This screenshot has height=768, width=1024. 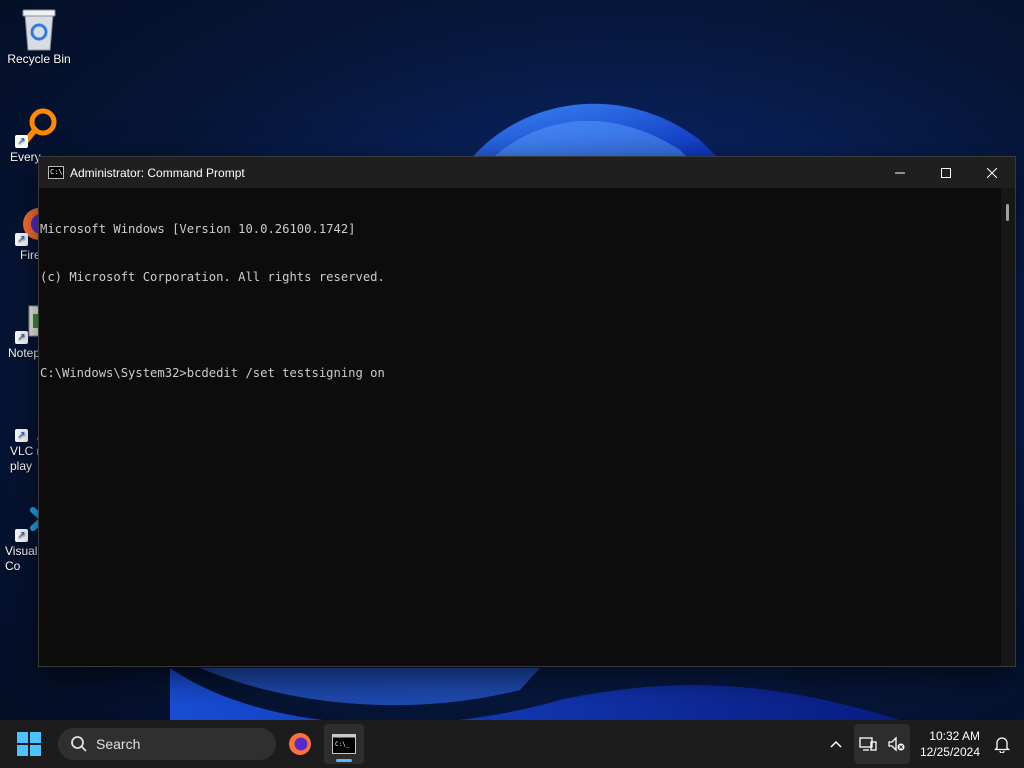 I want to click on close-button, so click(x=992, y=172).